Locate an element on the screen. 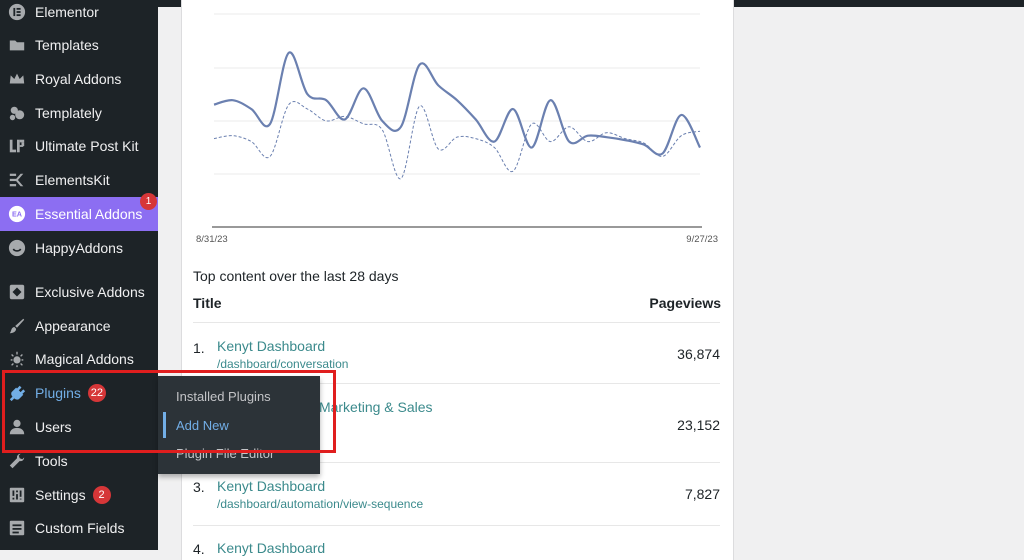  sidebar-item-custom-fields: Custom Fields is located at coordinates (79, 528).